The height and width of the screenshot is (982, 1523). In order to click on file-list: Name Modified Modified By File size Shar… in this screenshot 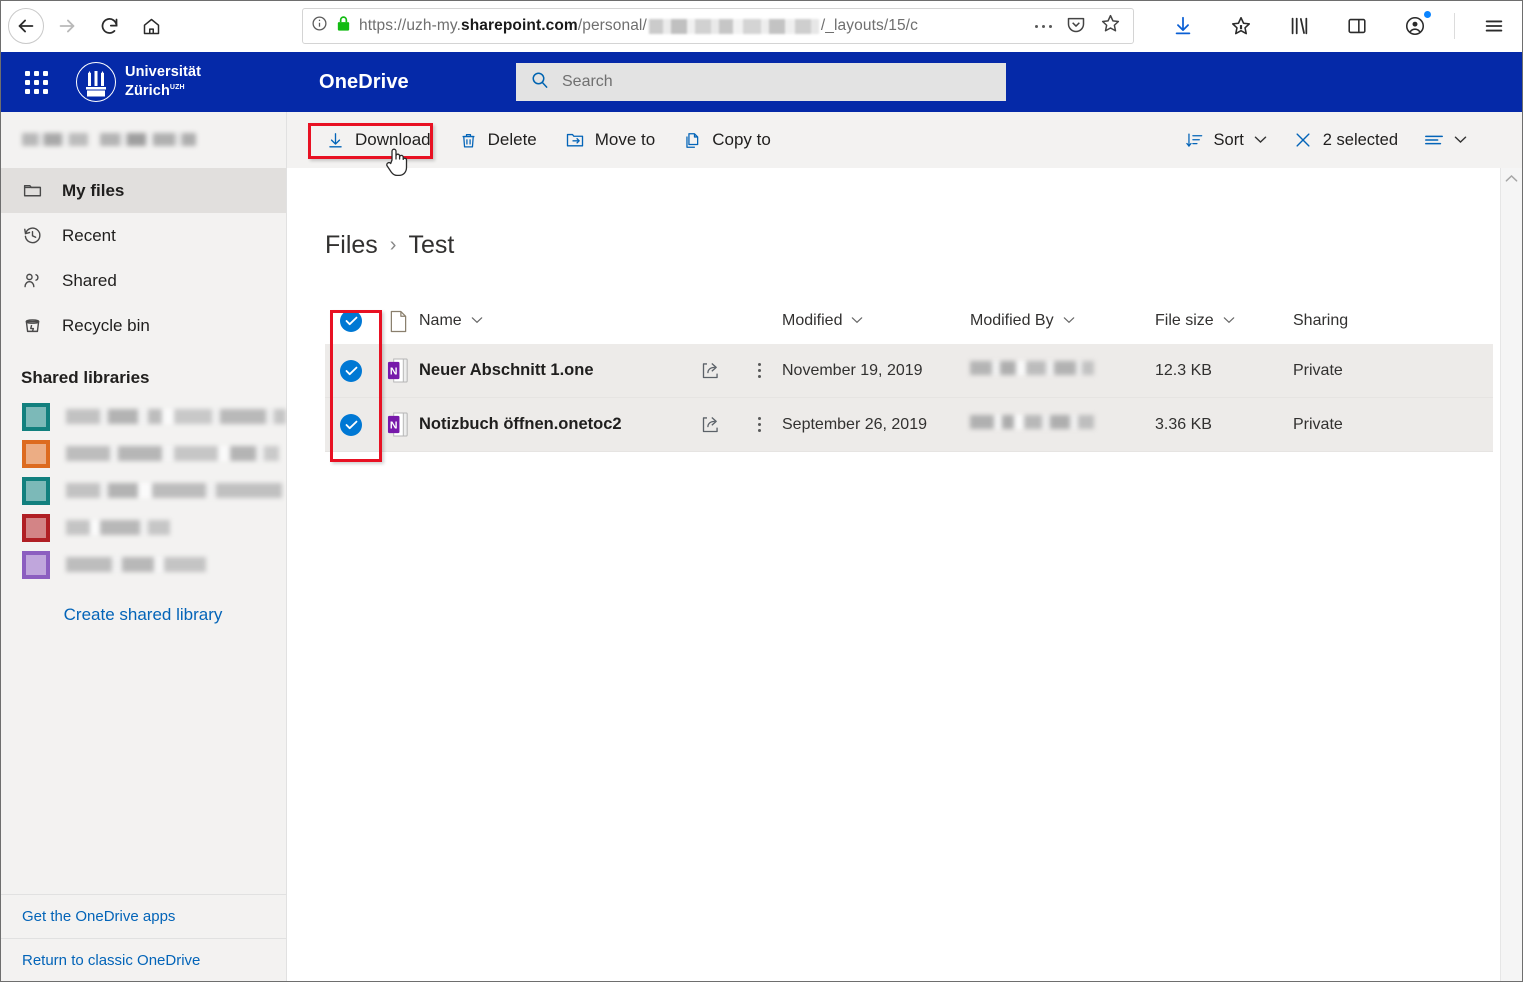, I will do `click(905, 375)`.